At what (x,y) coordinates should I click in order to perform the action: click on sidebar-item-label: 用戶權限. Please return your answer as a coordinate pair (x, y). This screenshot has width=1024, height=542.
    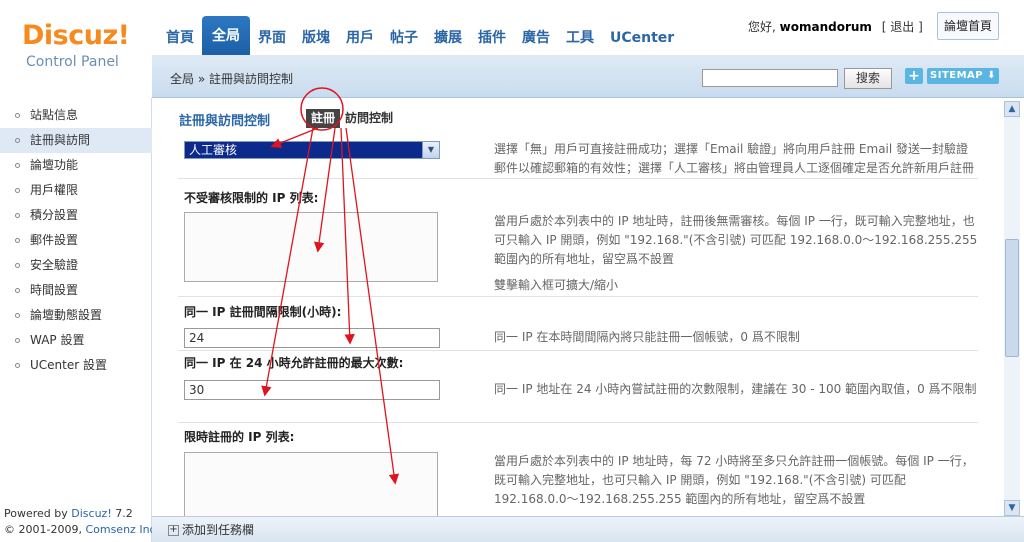
    Looking at the image, I should click on (54, 190).